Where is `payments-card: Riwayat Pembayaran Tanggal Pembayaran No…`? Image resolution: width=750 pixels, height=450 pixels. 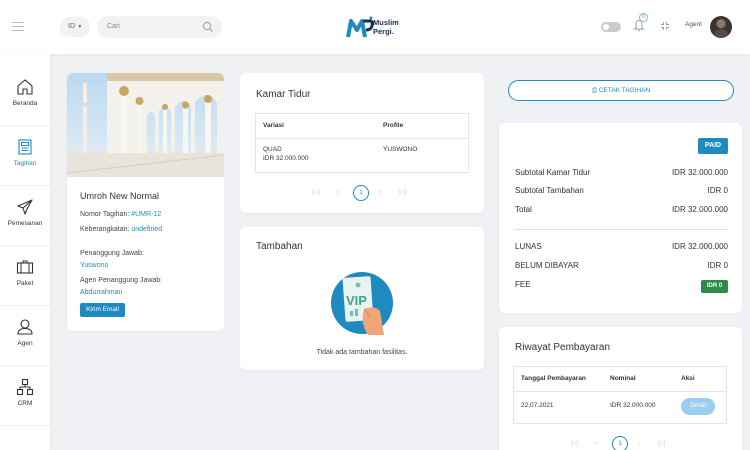
payments-card: Riwayat Pembayaran Tanggal Pembayaran No… is located at coordinates (620, 388).